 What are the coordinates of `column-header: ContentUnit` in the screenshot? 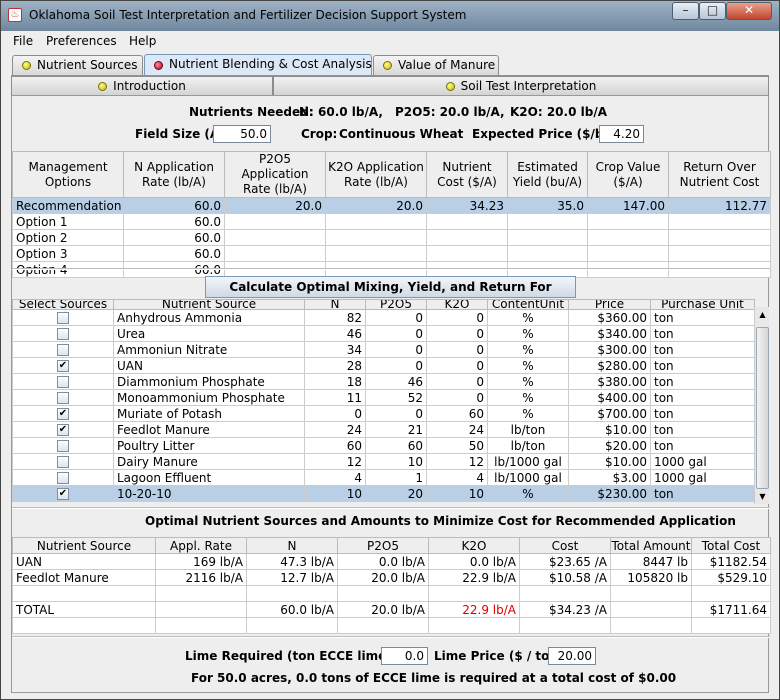 It's located at (528, 304).